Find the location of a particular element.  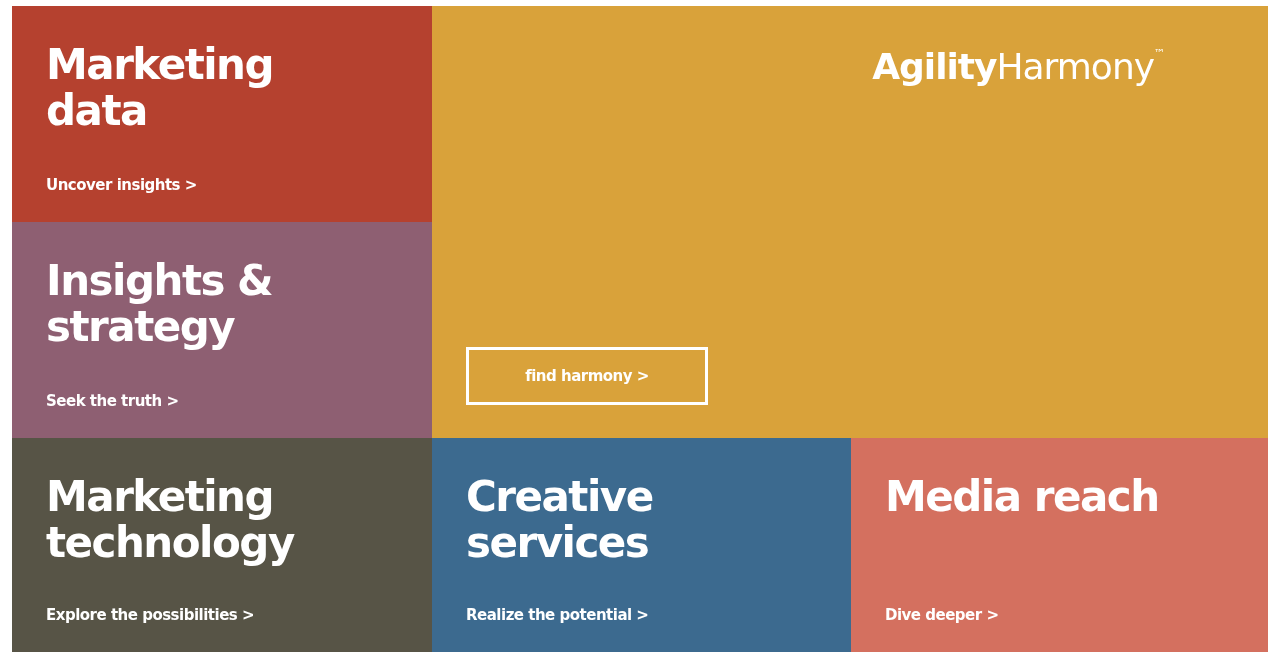

tile-link: Explore the possibilities > is located at coordinates (150, 615).